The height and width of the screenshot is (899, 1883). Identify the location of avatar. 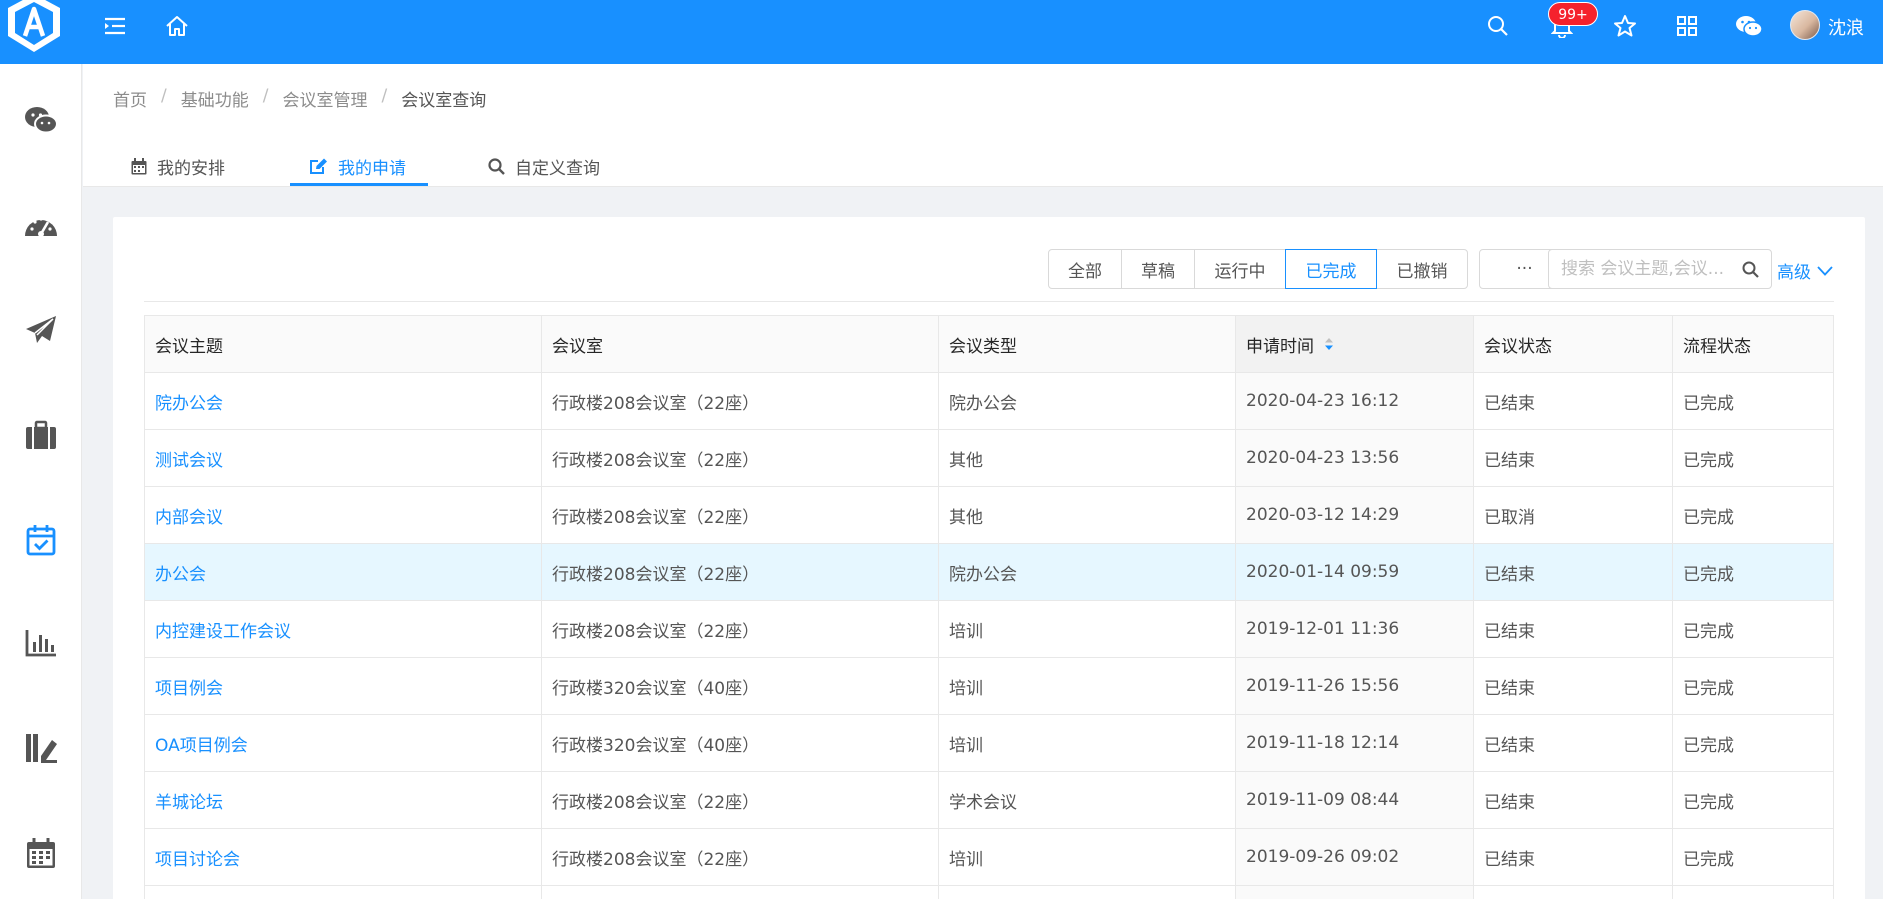
(1805, 25).